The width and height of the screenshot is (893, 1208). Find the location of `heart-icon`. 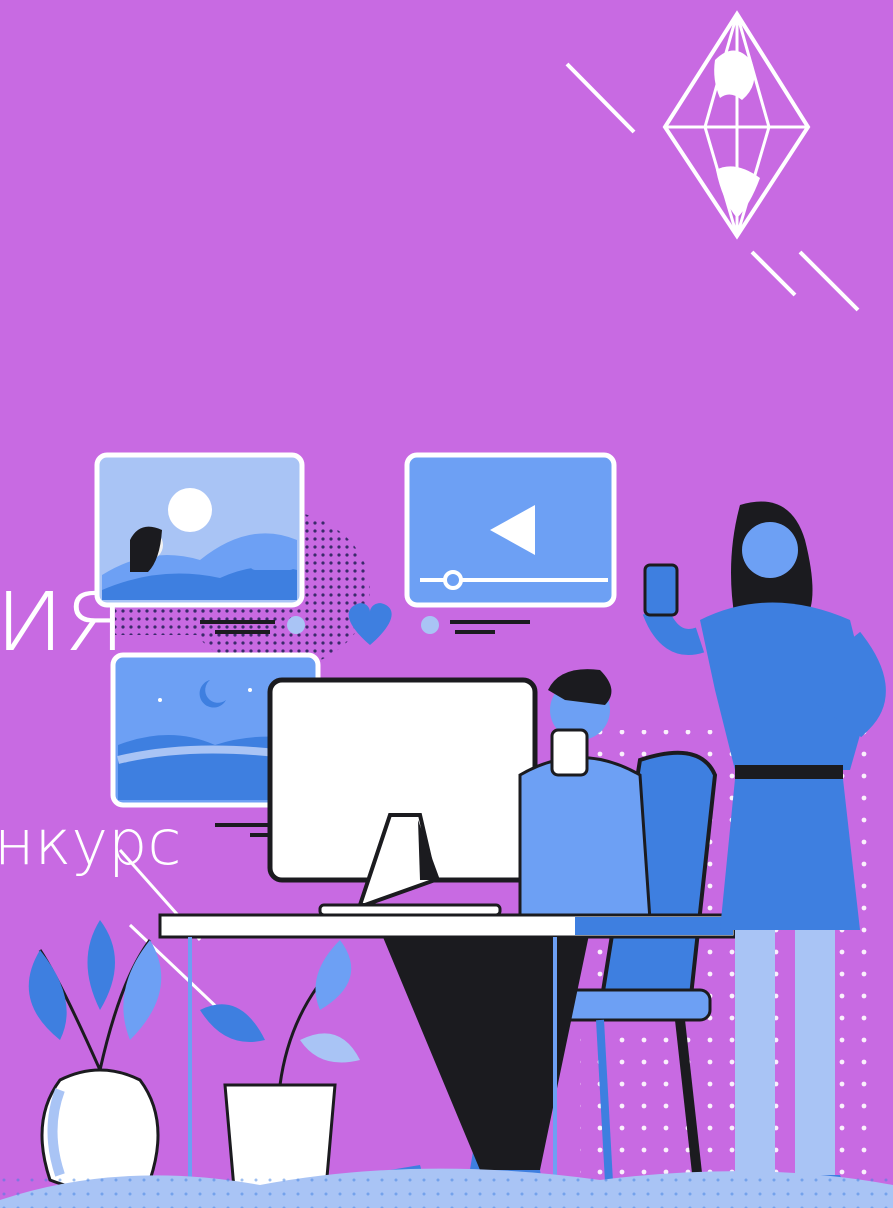

heart-icon is located at coordinates (370, 624).